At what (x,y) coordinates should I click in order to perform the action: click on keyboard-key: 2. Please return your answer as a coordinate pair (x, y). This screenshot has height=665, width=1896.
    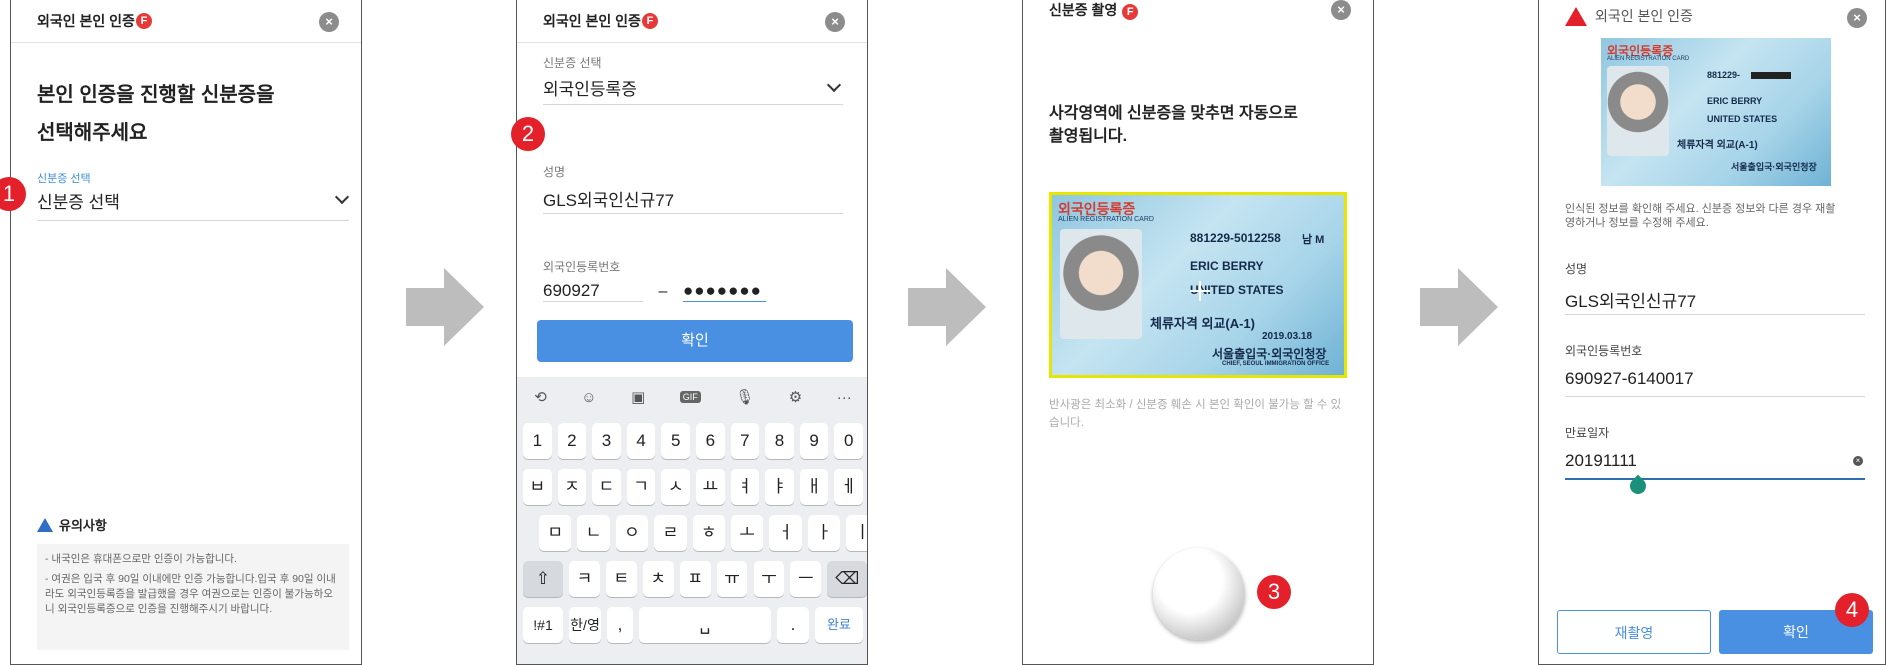
    Looking at the image, I should click on (572, 441).